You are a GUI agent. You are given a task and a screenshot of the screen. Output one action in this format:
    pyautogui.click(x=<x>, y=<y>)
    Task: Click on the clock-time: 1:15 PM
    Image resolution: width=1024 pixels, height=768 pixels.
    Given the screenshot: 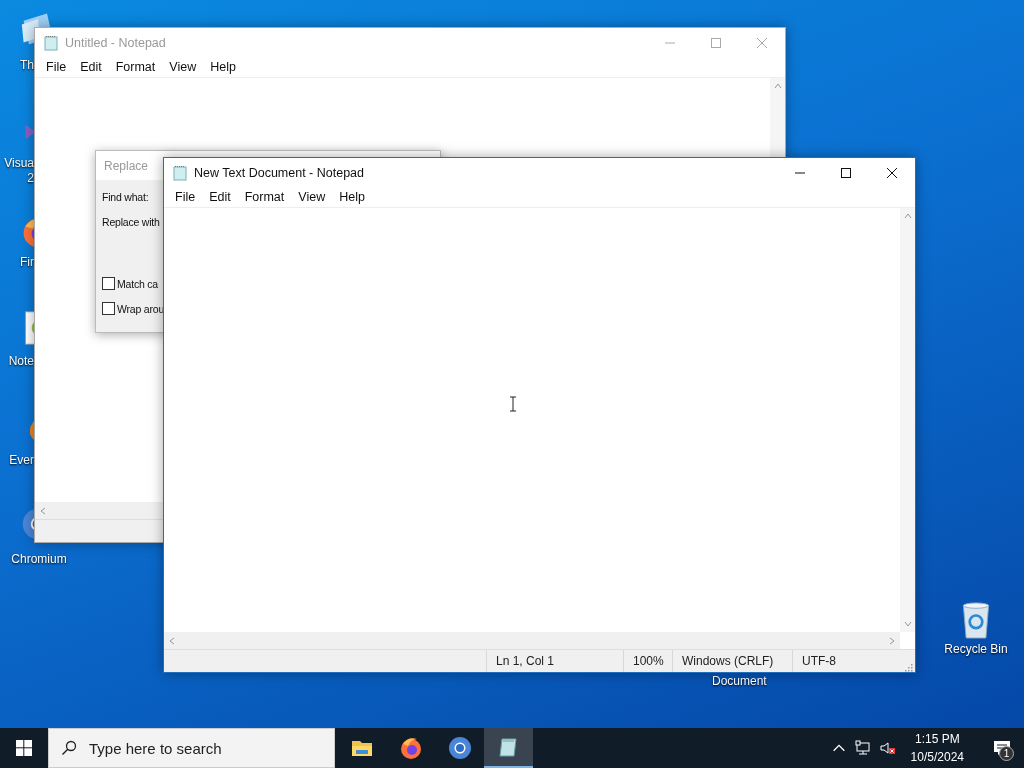 What is the action you would take?
    pyautogui.click(x=937, y=739)
    